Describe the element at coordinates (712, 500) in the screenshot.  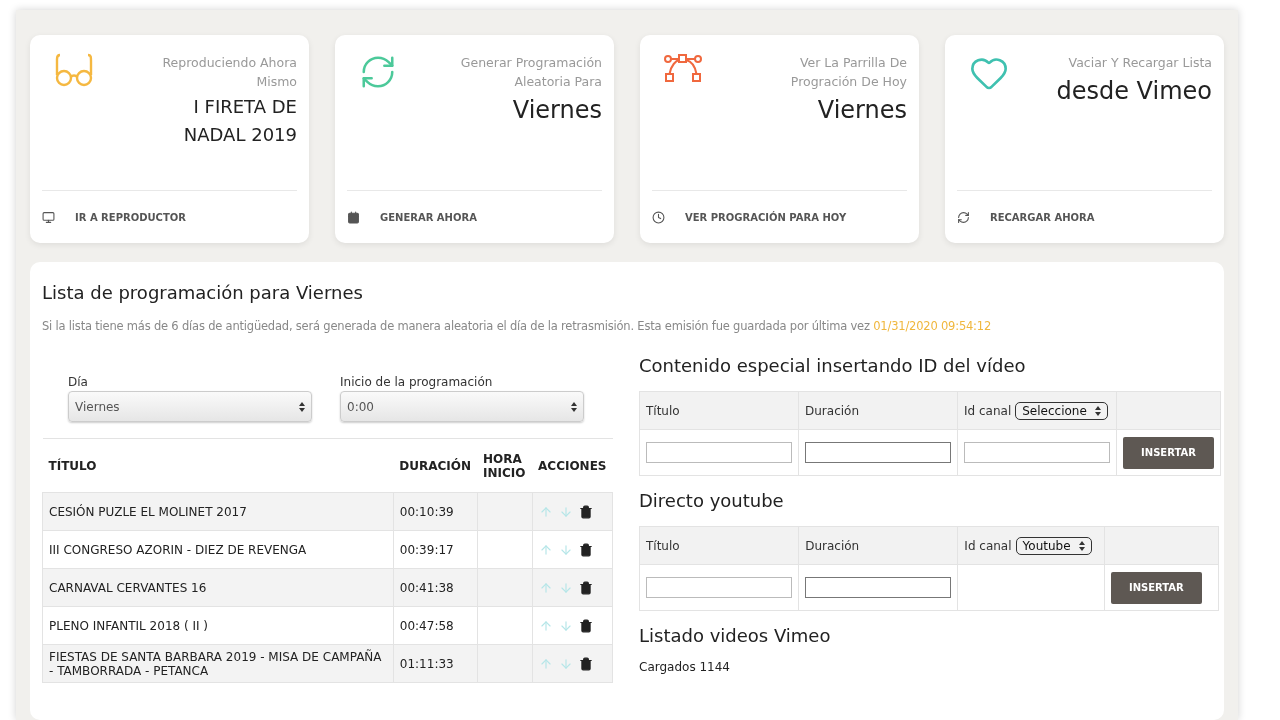
I see `section-title: Directo youtube` at that location.